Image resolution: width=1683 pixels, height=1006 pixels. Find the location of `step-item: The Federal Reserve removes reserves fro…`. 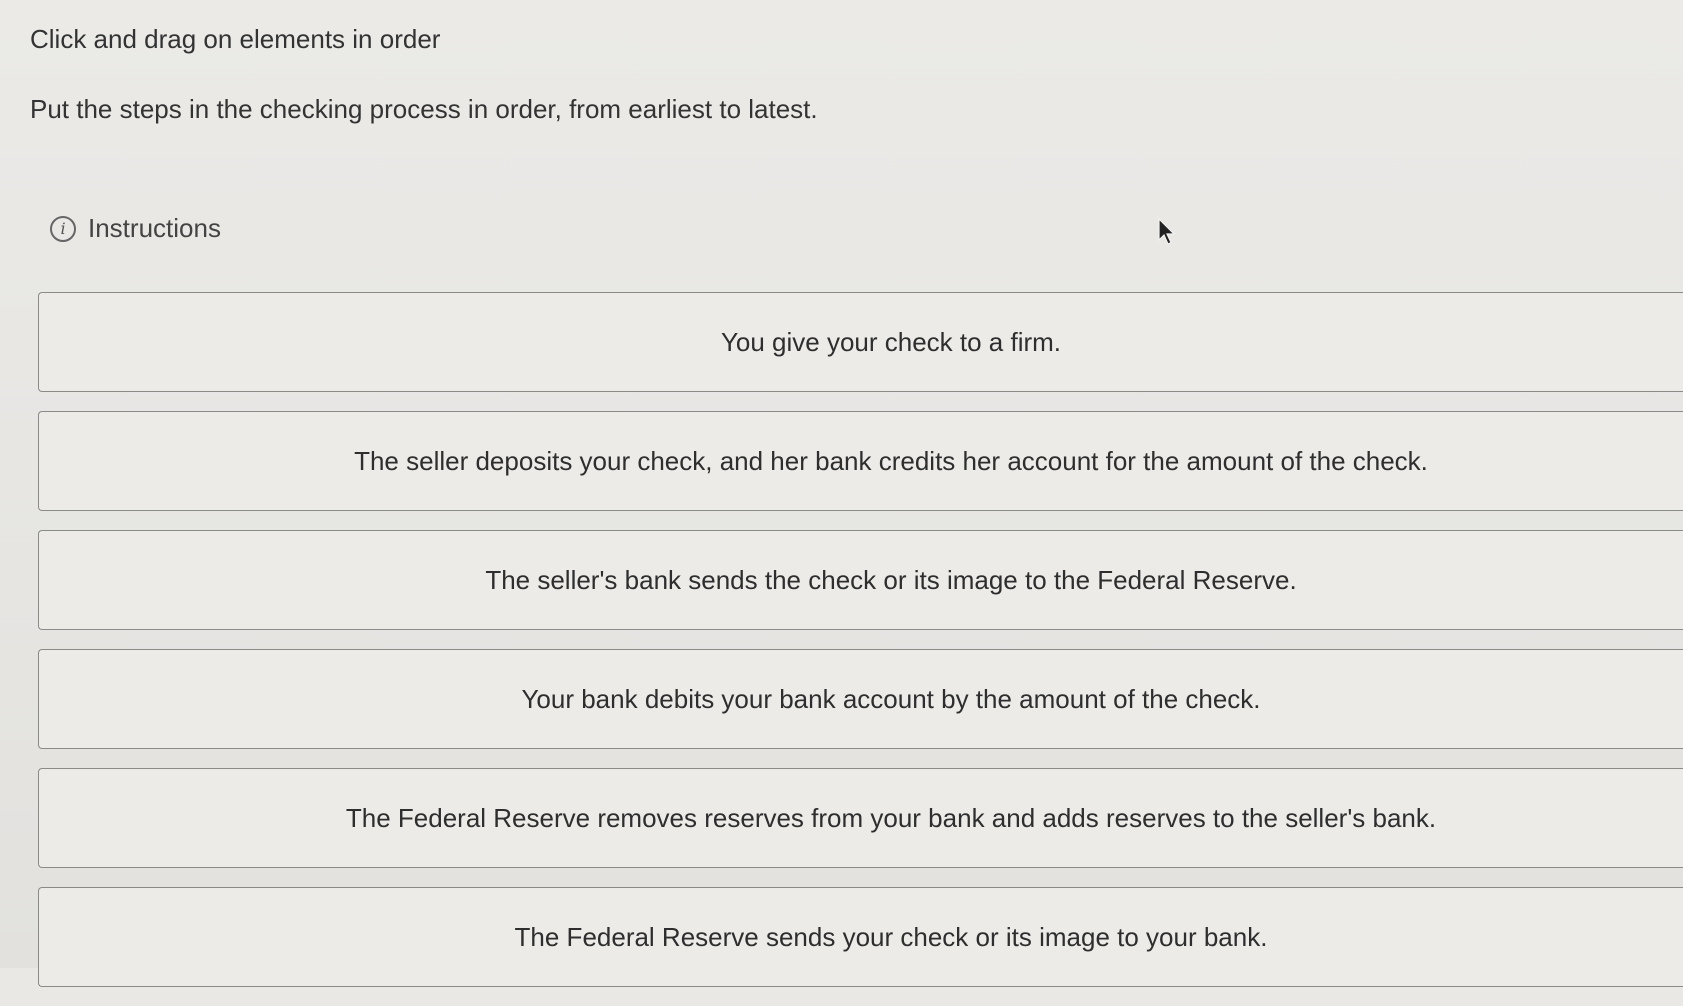

step-item: The Federal Reserve removes reserves fro… is located at coordinates (860, 818).